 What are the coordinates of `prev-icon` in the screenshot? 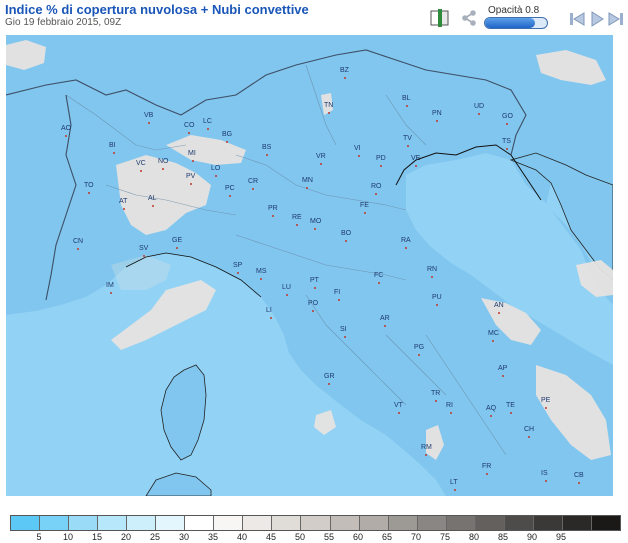 It's located at (577, 19).